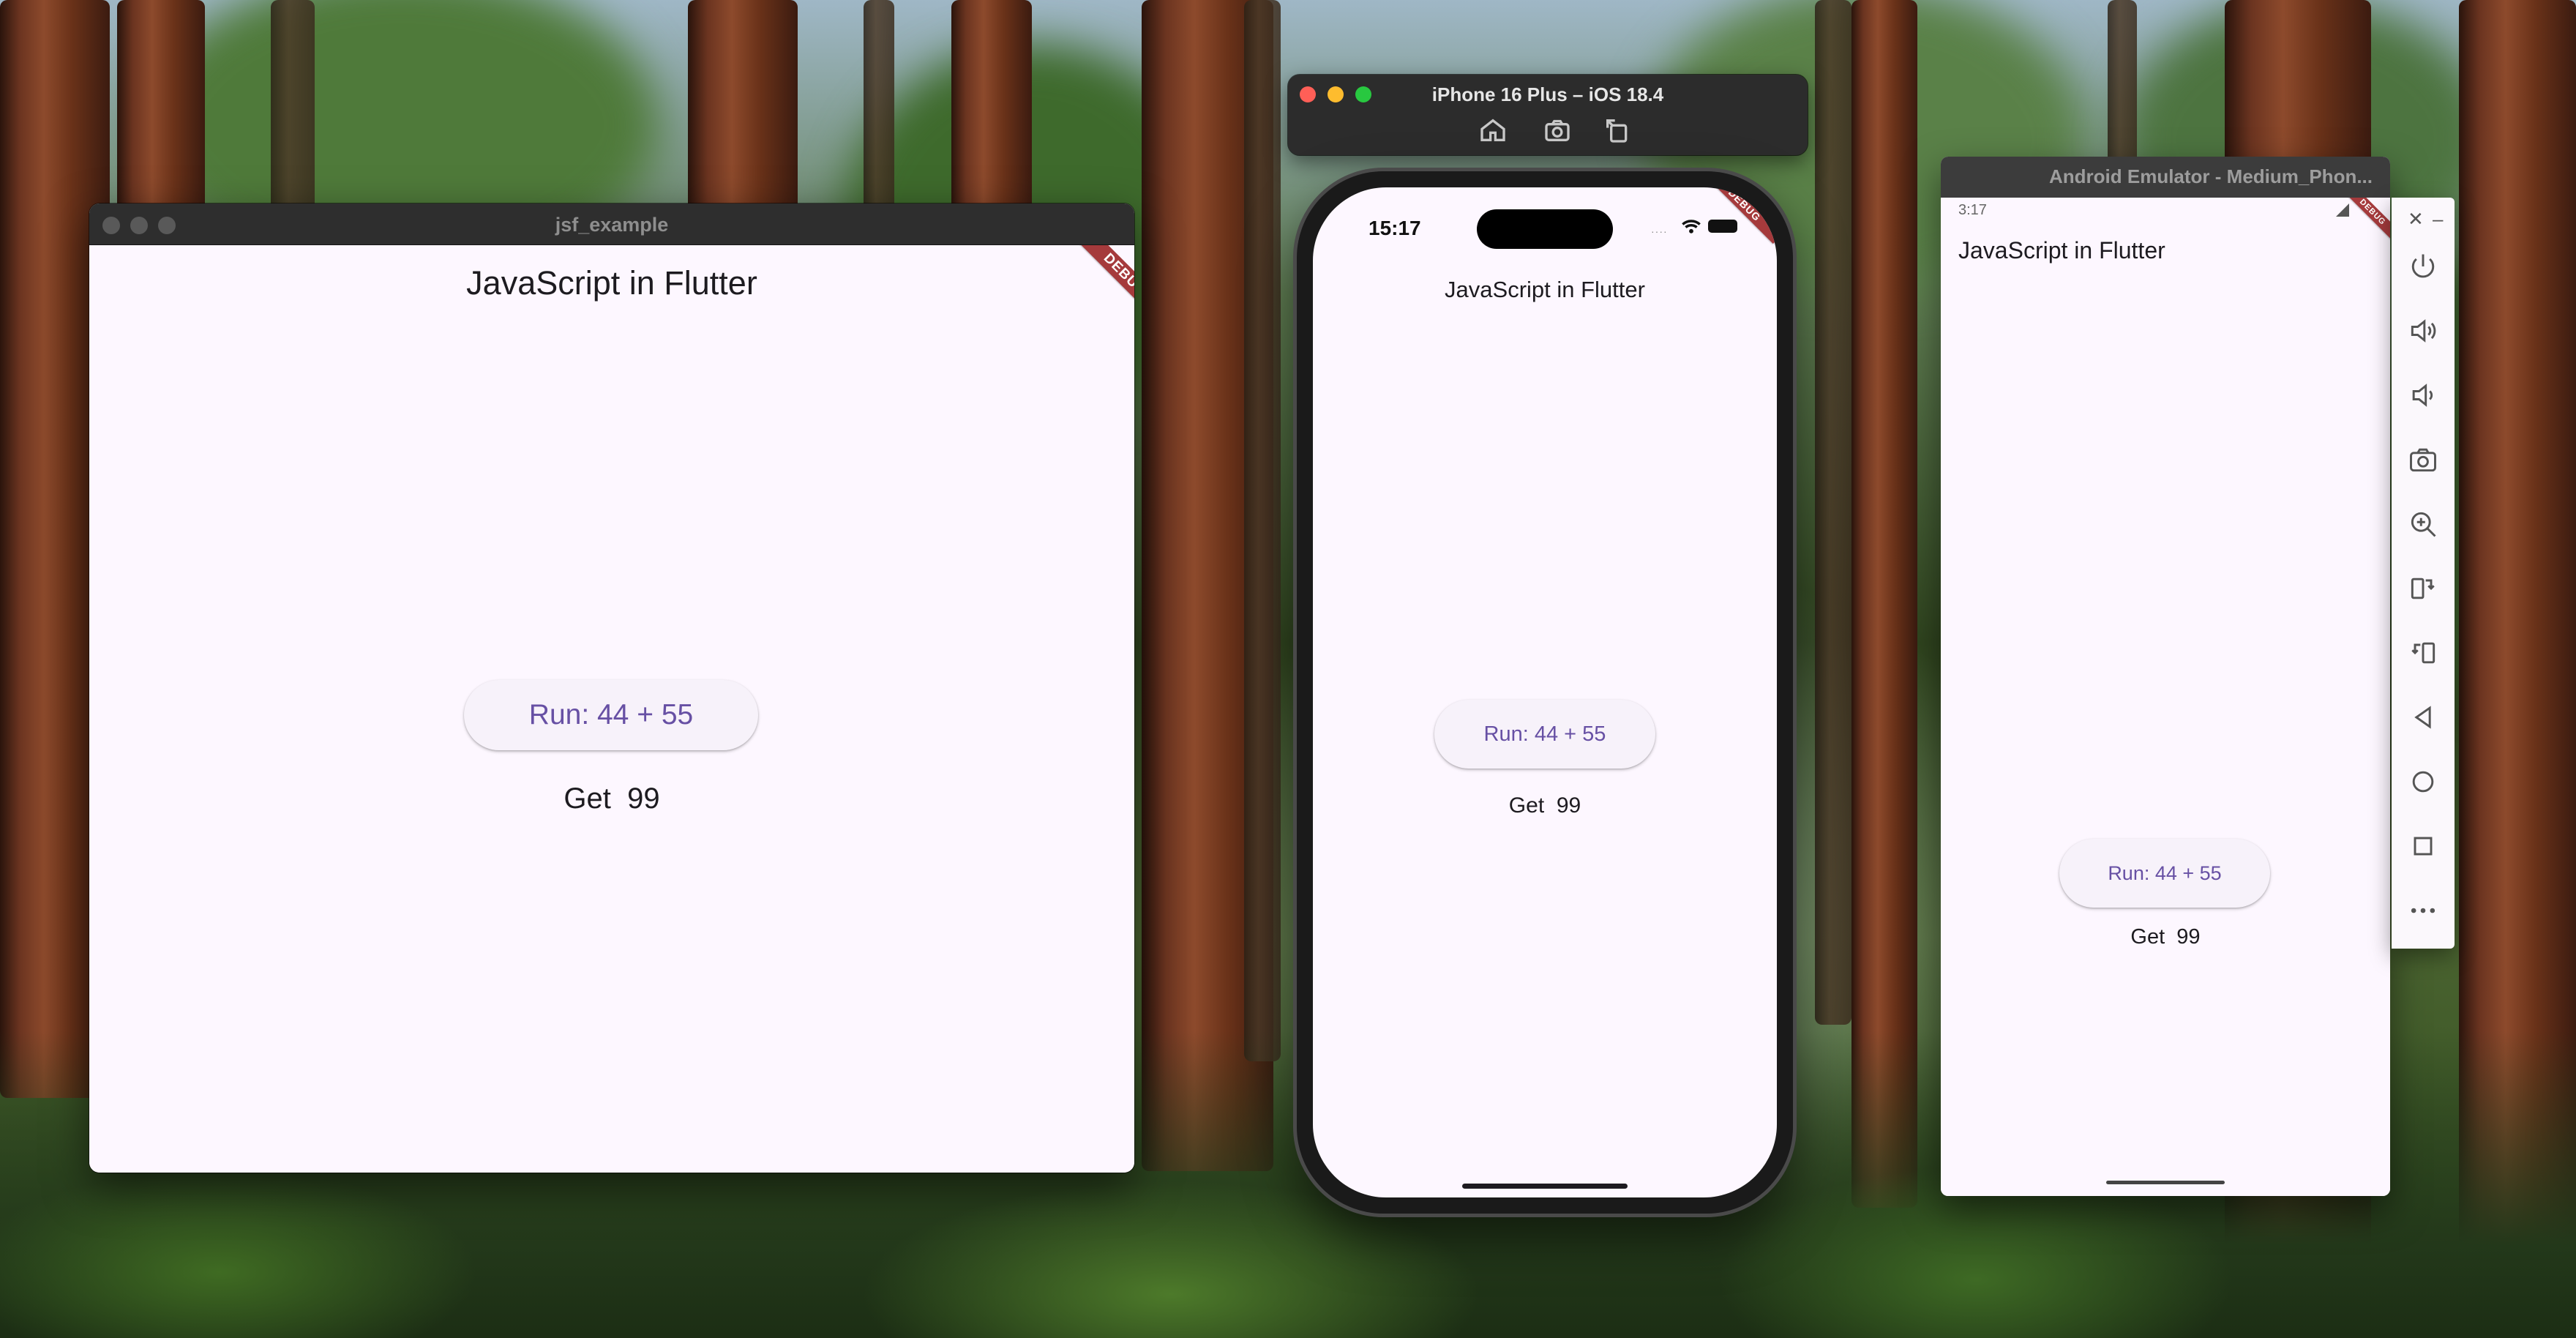  I want to click on camera-icon, so click(2423, 459).